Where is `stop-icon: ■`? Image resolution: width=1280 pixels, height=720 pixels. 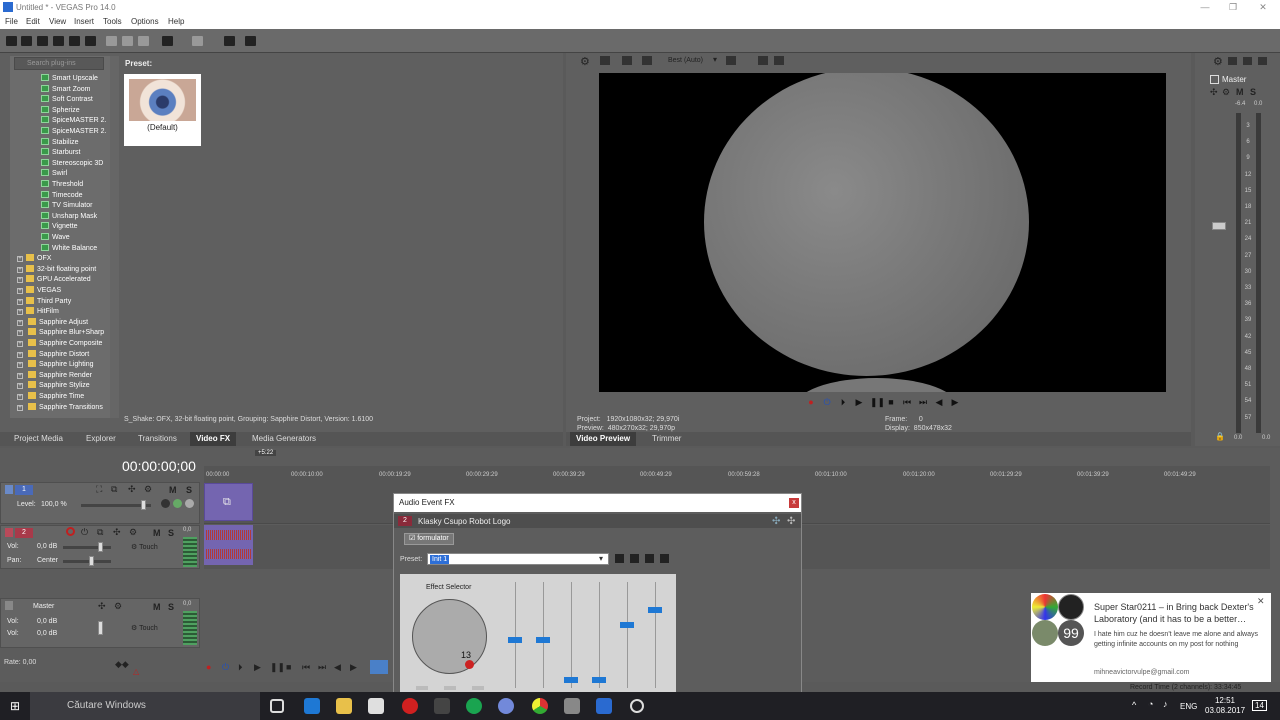 stop-icon: ■ is located at coordinates (891, 402).